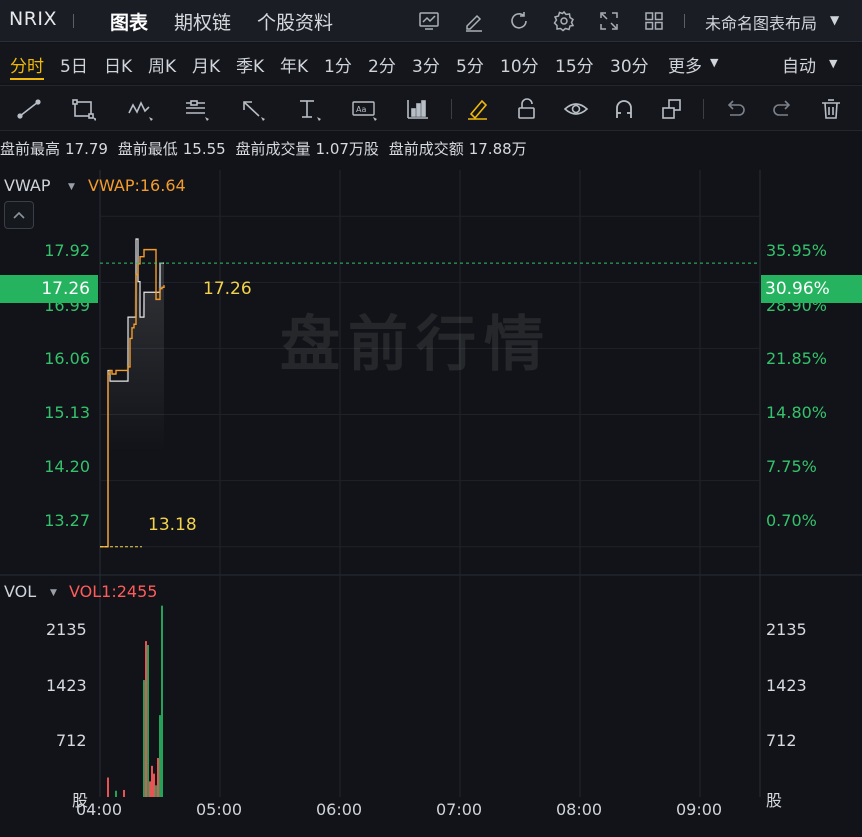 This screenshot has height=837, width=862. Describe the element at coordinates (564, 21) in the screenshot. I see `gear-icon` at that location.